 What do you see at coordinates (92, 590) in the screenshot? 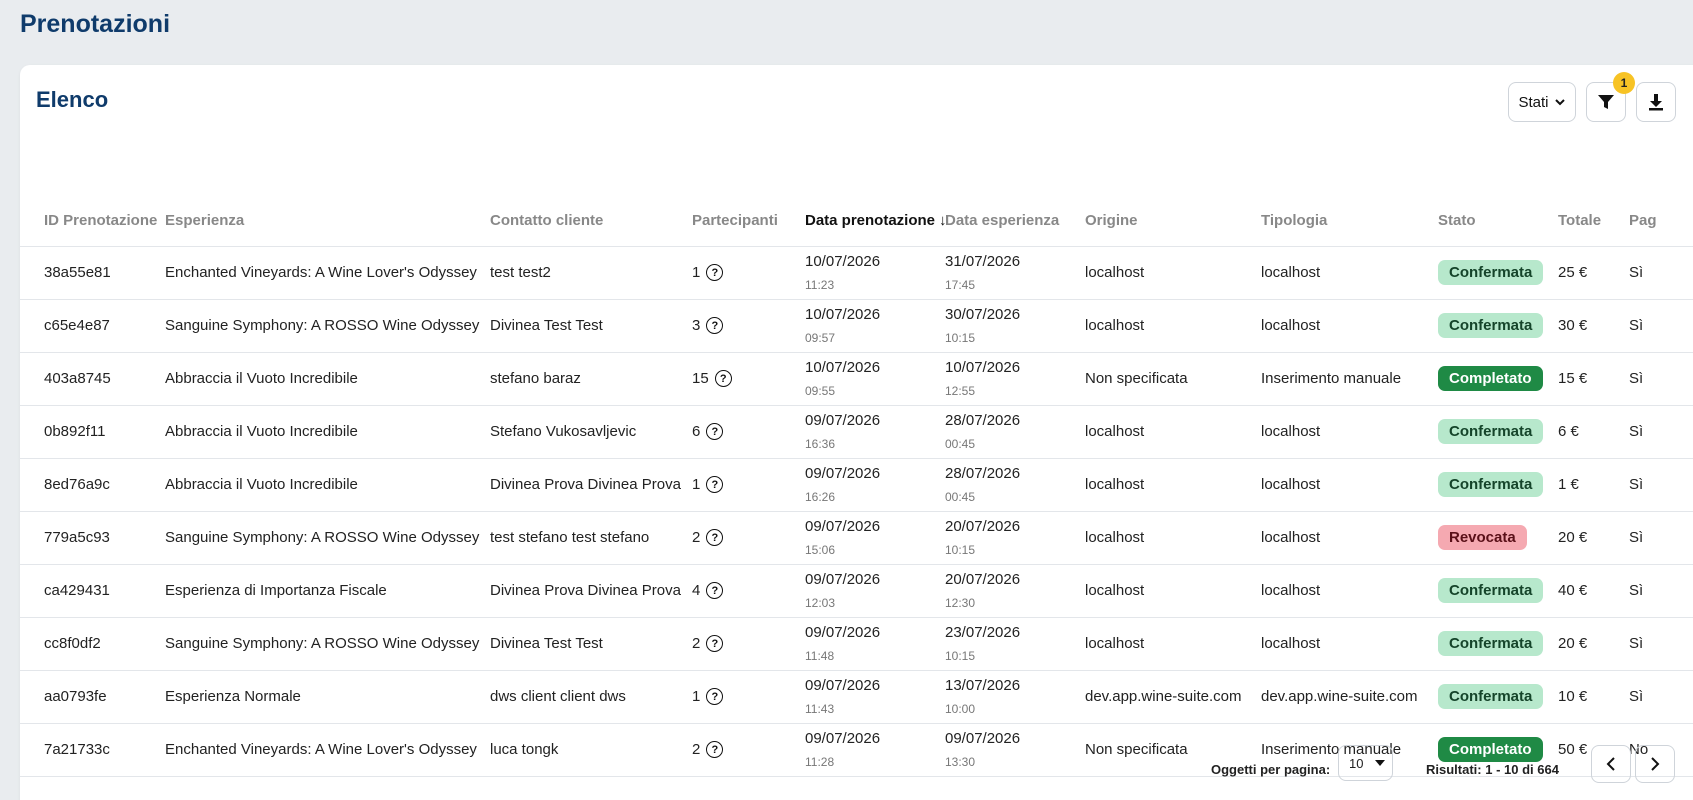
I see `cell-id: ca429431` at bounding box center [92, 590].